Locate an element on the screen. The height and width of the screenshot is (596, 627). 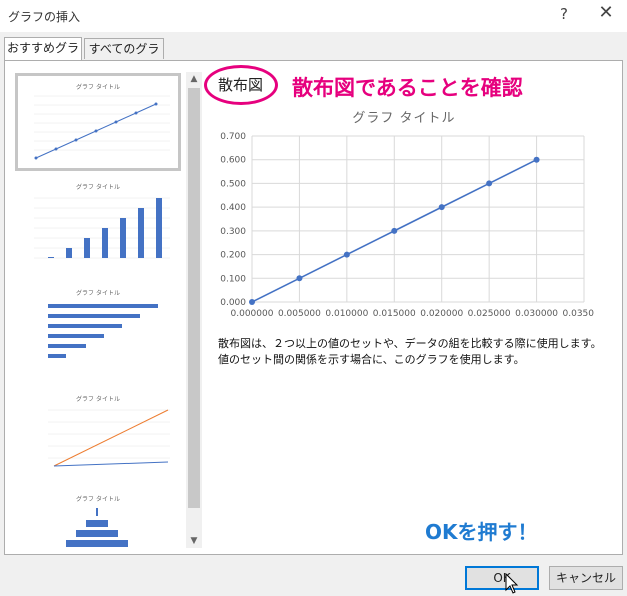
cancel-button: キャンセル is located at coordinates (586, 578).